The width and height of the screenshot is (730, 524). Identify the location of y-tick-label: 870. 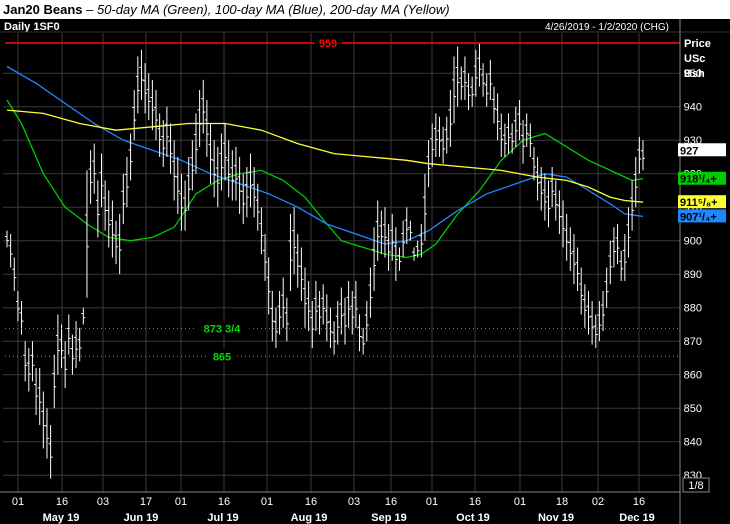
(693, 342).